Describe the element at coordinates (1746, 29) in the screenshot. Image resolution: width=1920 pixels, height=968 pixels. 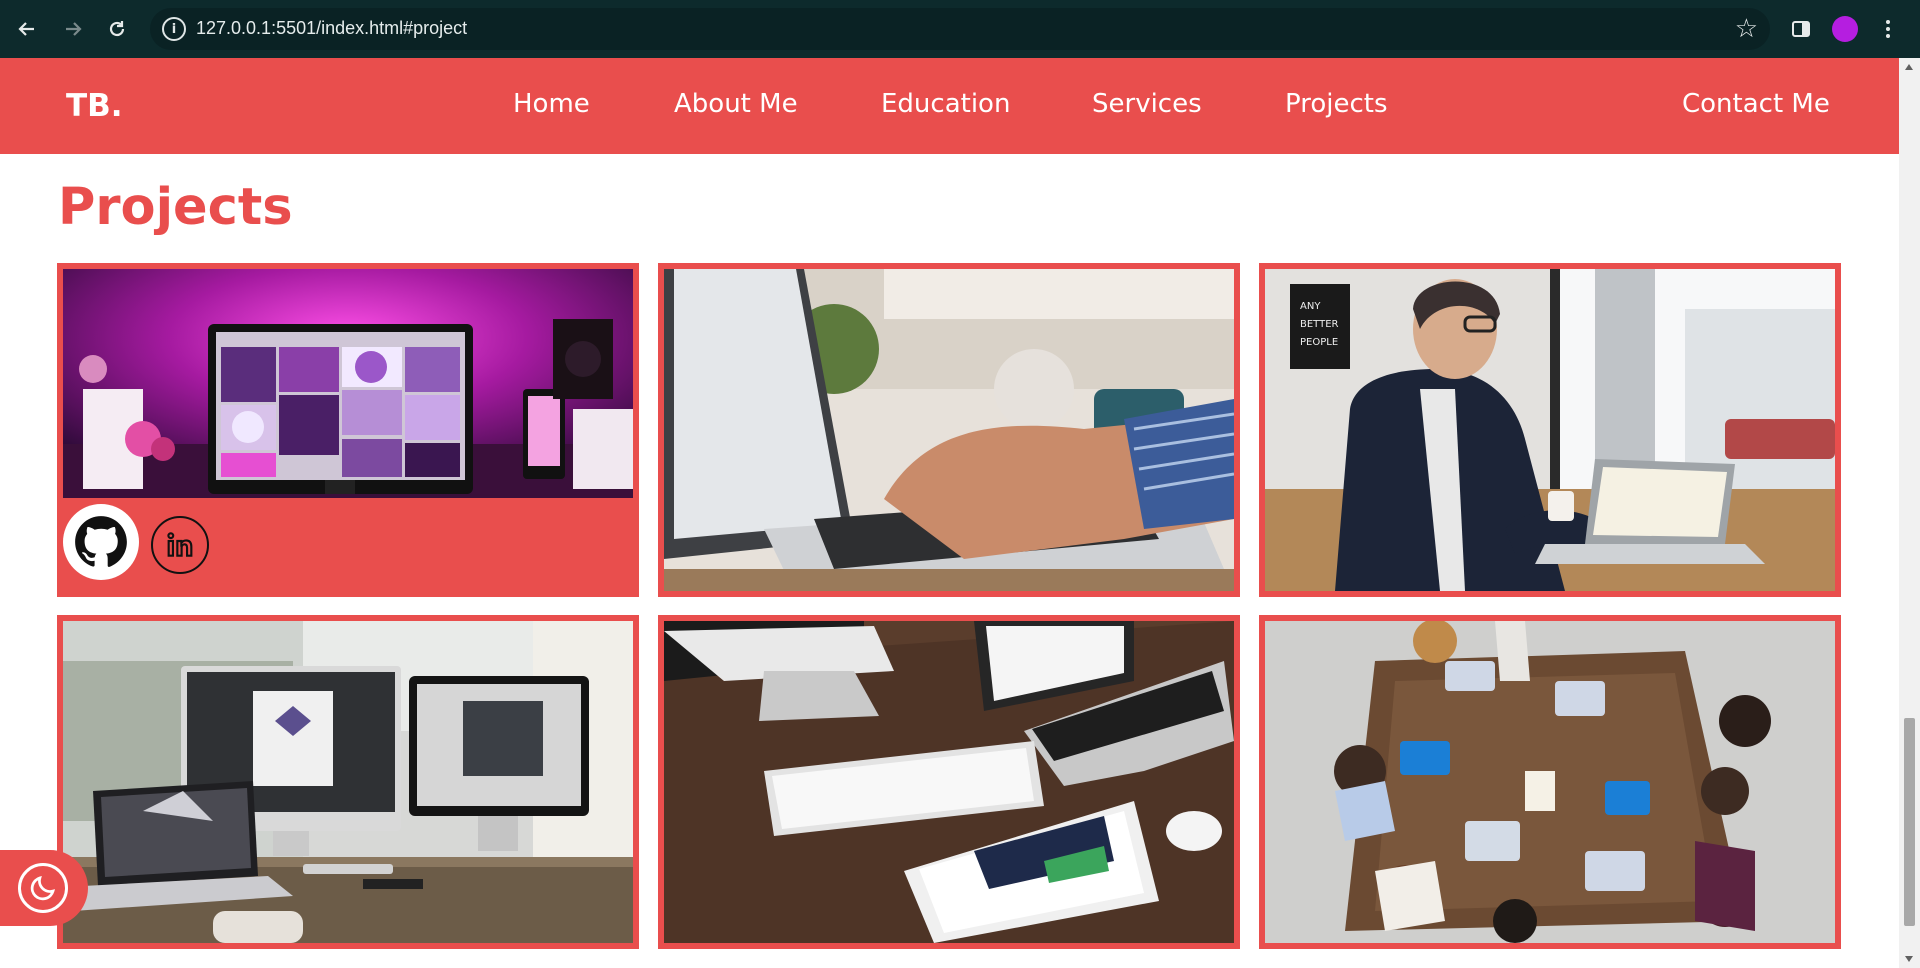
I see `bookmark-star-icon: ☆` at that location.